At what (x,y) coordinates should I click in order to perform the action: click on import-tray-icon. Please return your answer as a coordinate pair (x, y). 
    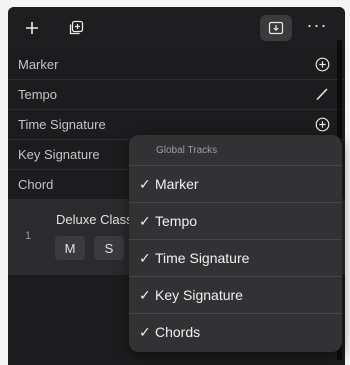
    Looking at the image, I should click on (276, 28).